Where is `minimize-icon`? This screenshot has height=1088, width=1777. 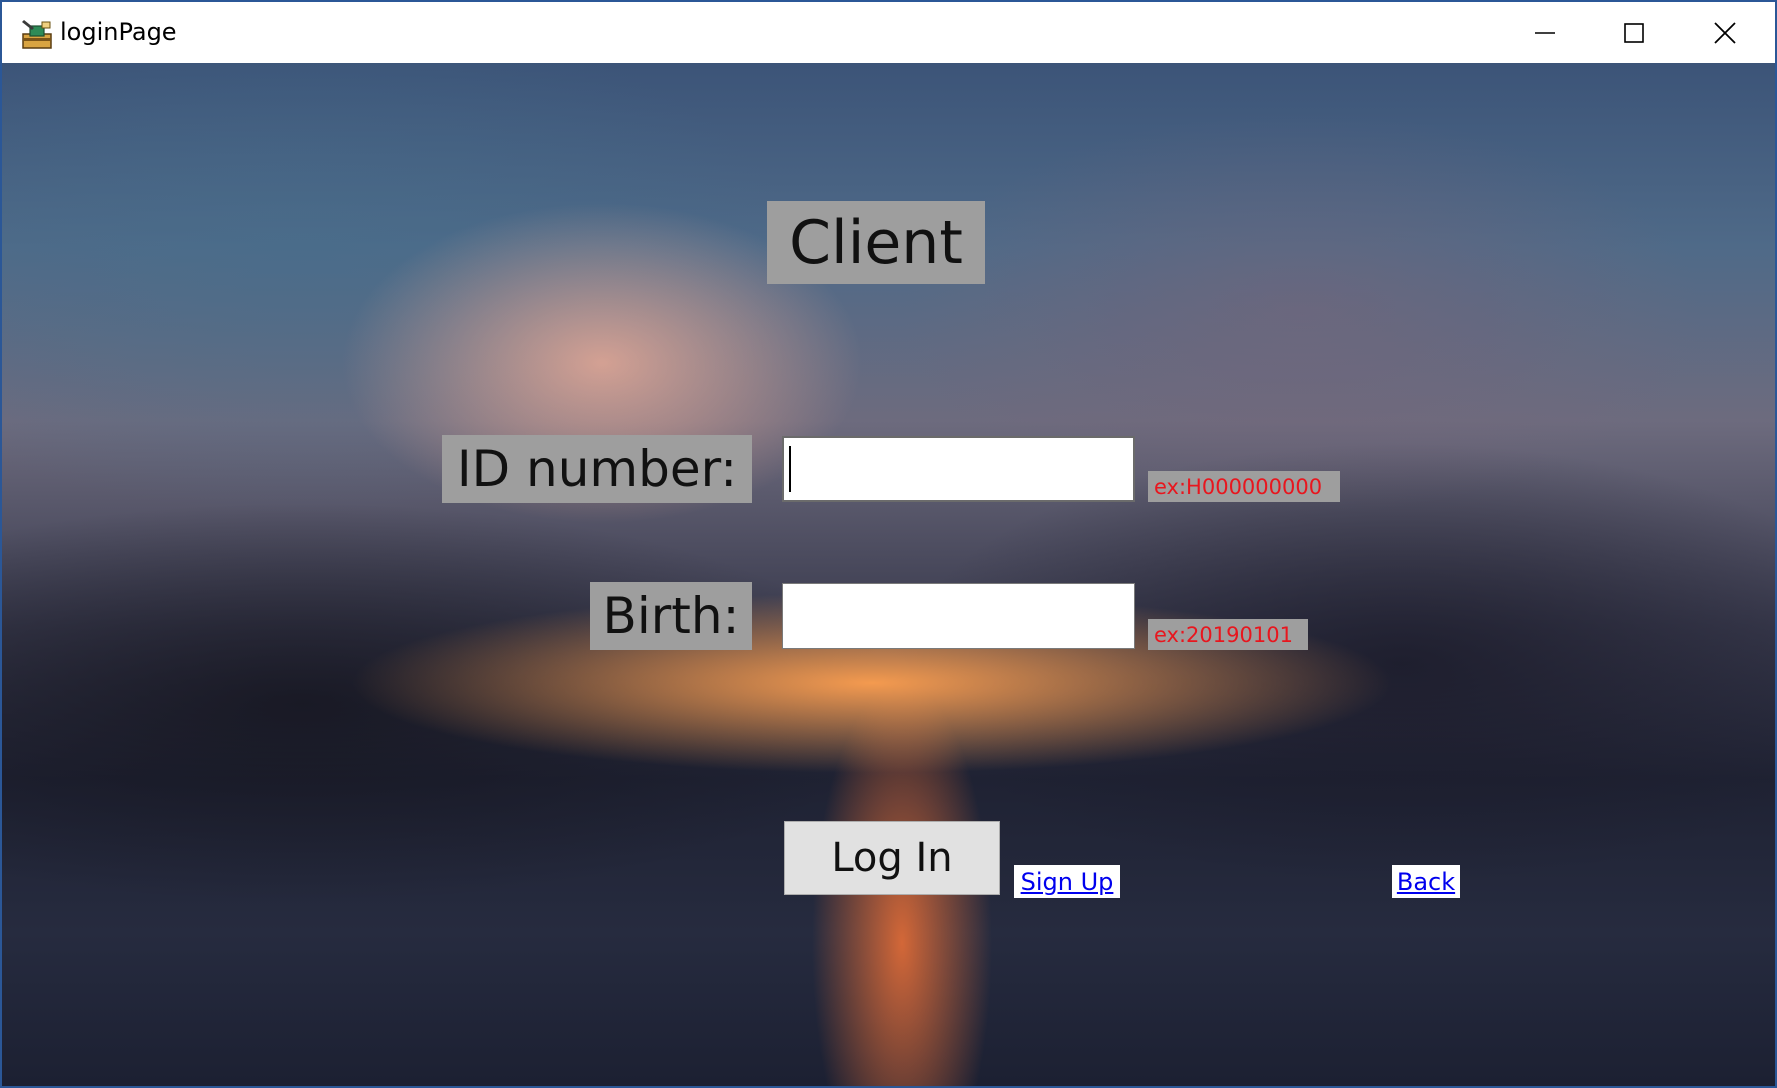
minimize-icon is located at coordinates (1545, 32).